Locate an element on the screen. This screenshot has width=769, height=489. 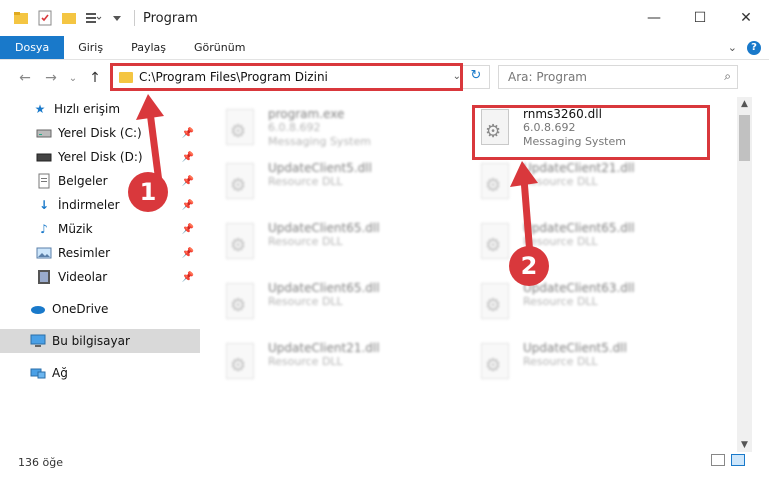
sidebar-item-videos: Videolar 📌 is located at coordinates (100, 277).